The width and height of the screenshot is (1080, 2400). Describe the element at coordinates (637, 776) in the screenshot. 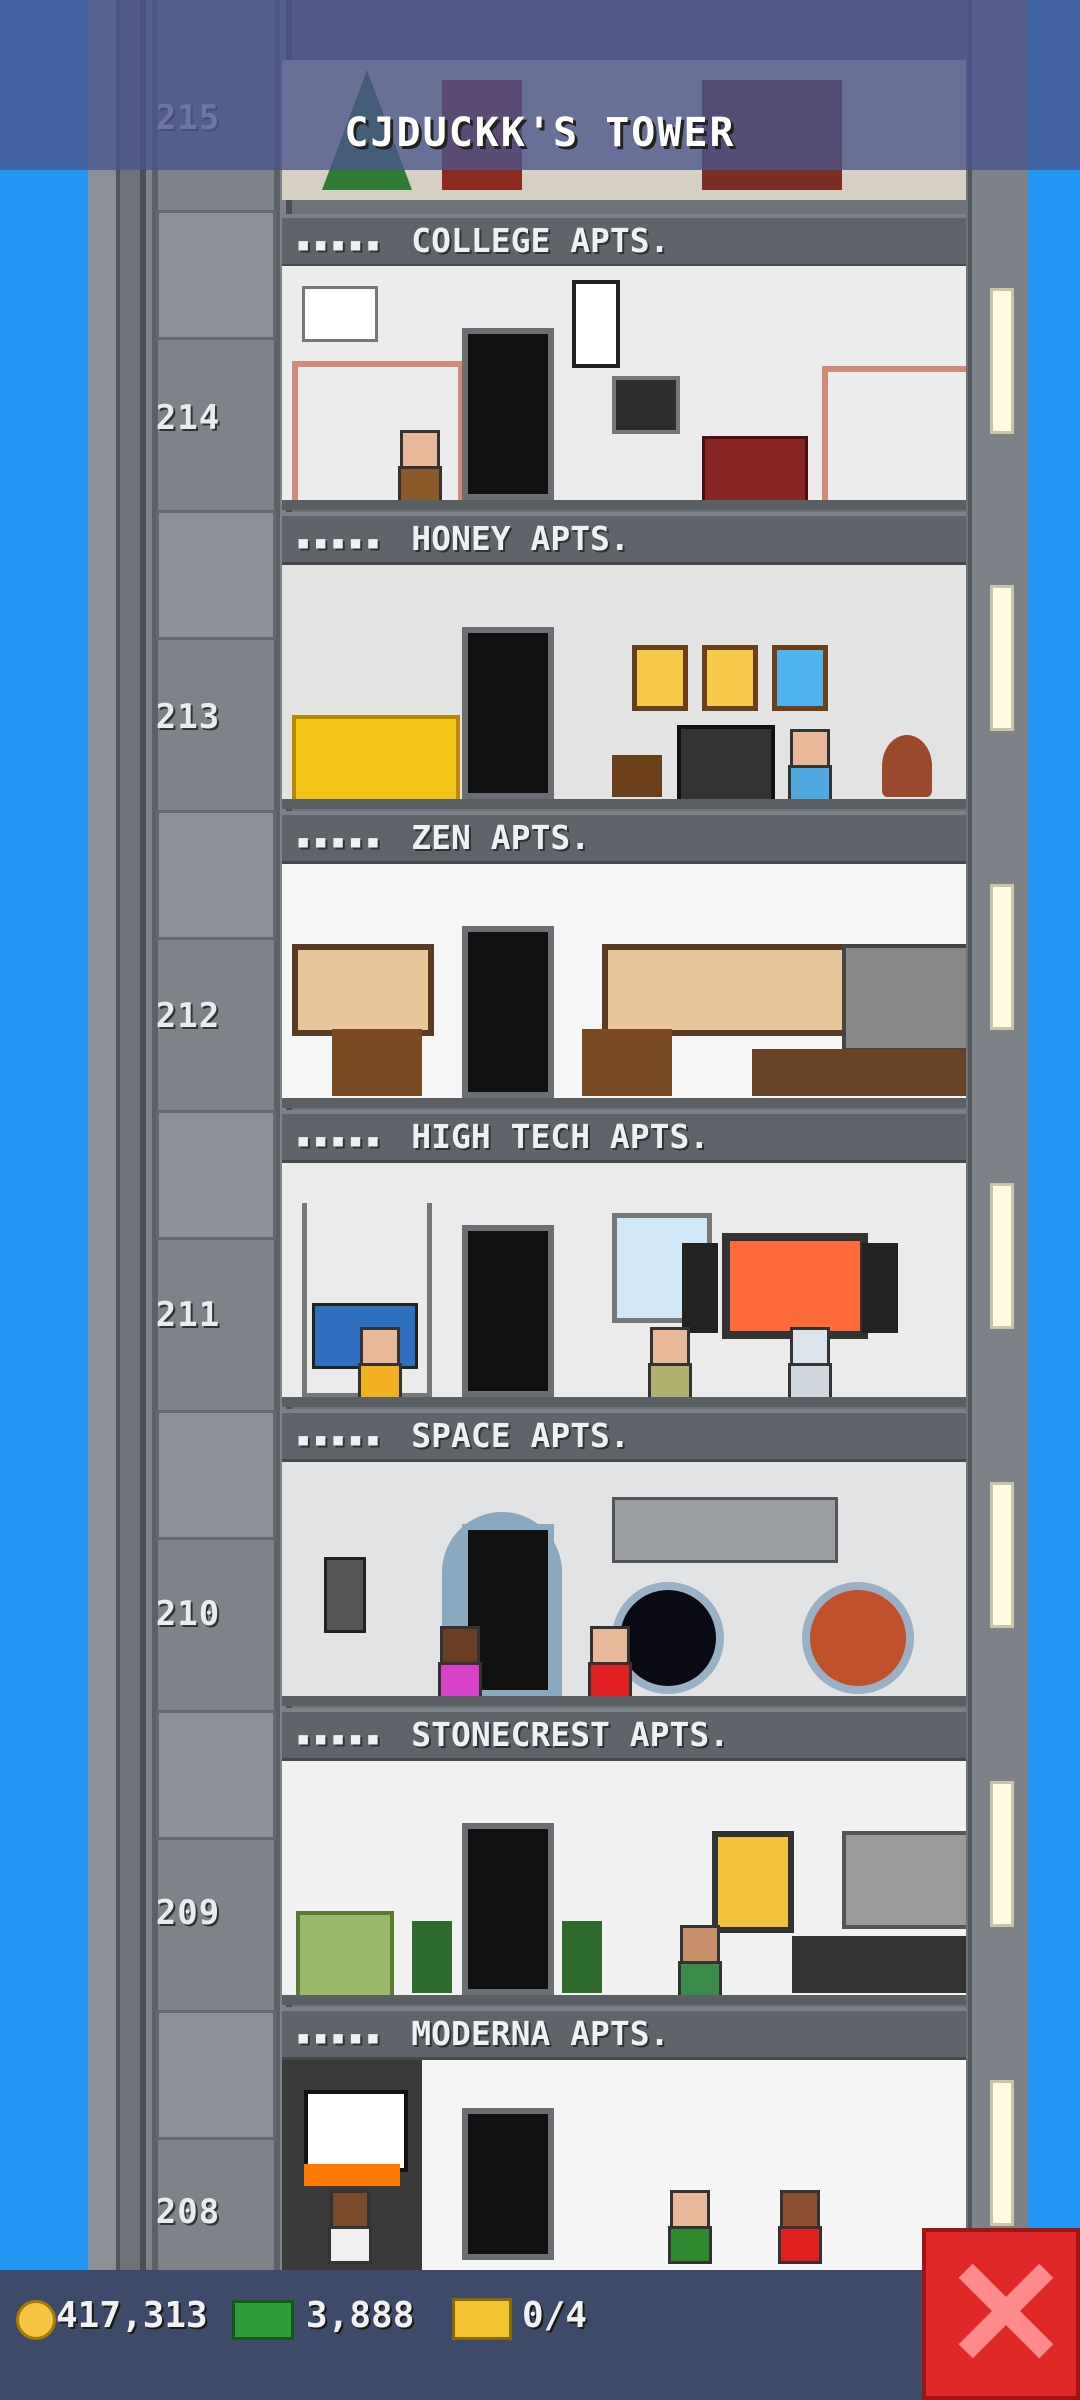

I see `side-table` at that location.